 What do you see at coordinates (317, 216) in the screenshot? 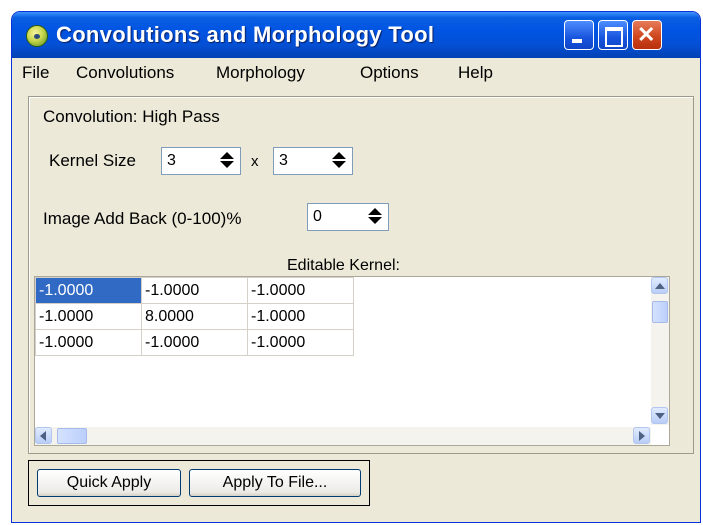
I see `add-back-value: 0` at bounding box center [317, 216].